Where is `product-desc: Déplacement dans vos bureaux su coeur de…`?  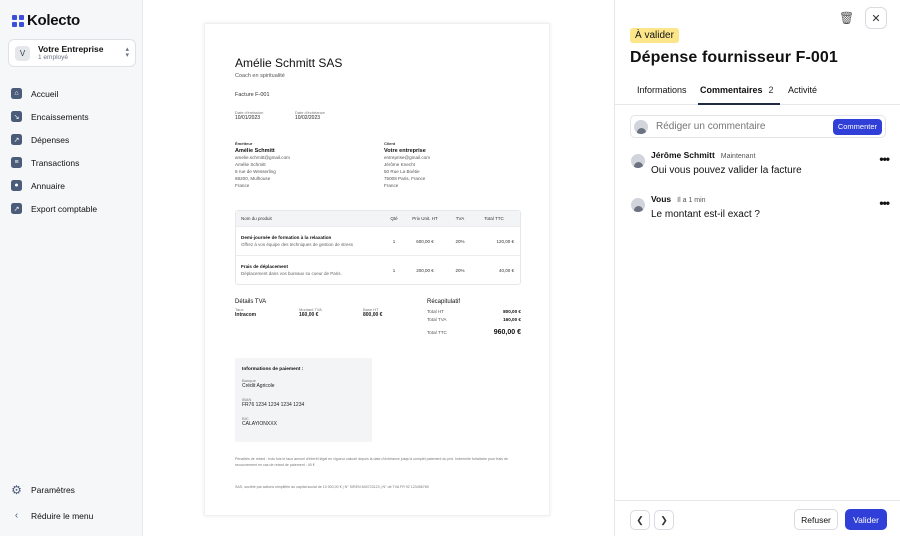
product-desc: Déplacement dans vos bureaux su coeur de… is located at coordinates (291, 273).